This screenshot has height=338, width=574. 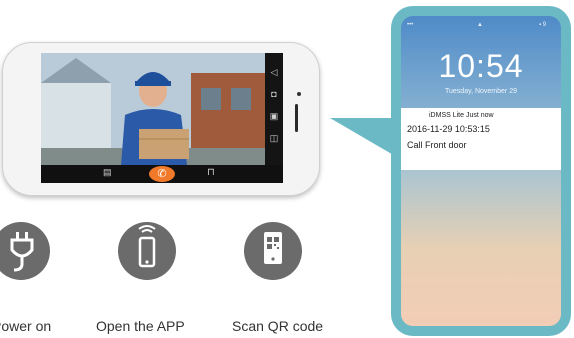 I want to click on gallery-icon: ◫, so click(x=274, y=138).